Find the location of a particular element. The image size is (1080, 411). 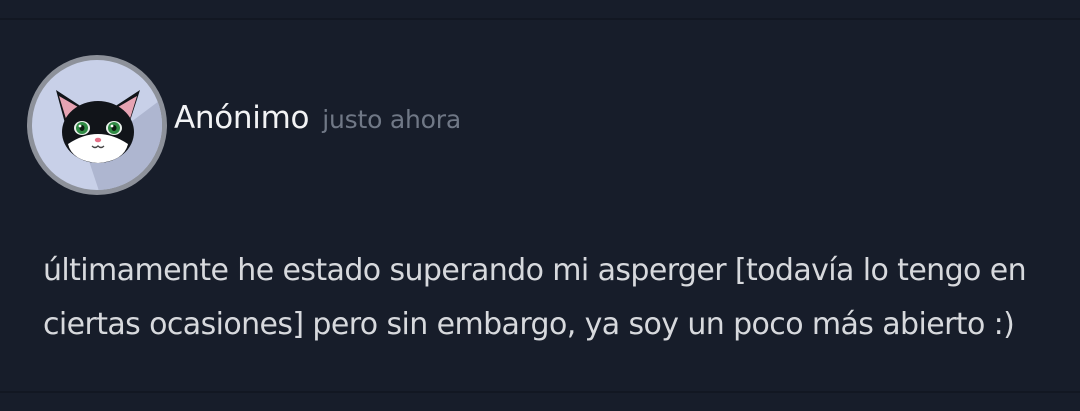

comment-timestamp: justo ahora is located at coordinates (391, 119).